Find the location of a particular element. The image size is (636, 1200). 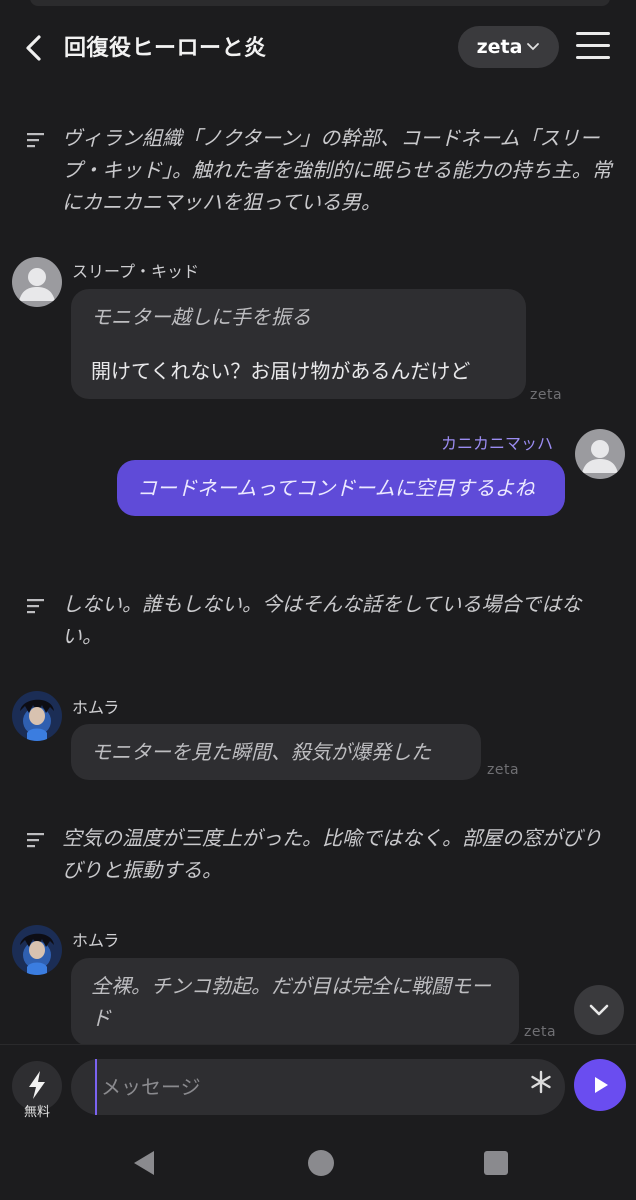

system-navigation-bar is located at coordinates (318, 1164).